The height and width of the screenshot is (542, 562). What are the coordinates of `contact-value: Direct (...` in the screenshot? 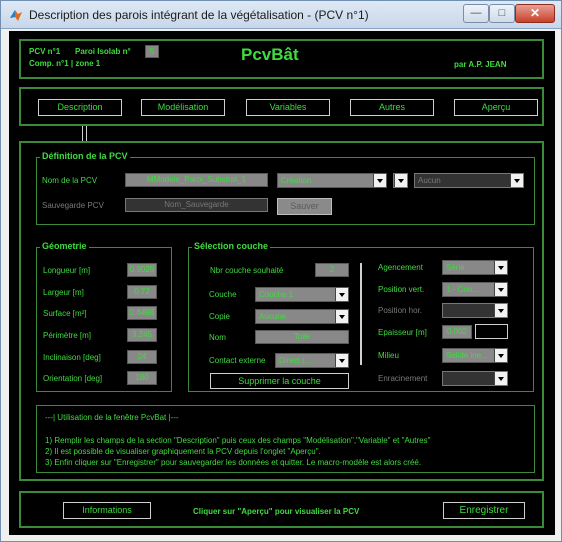 It's located at (295, 360).